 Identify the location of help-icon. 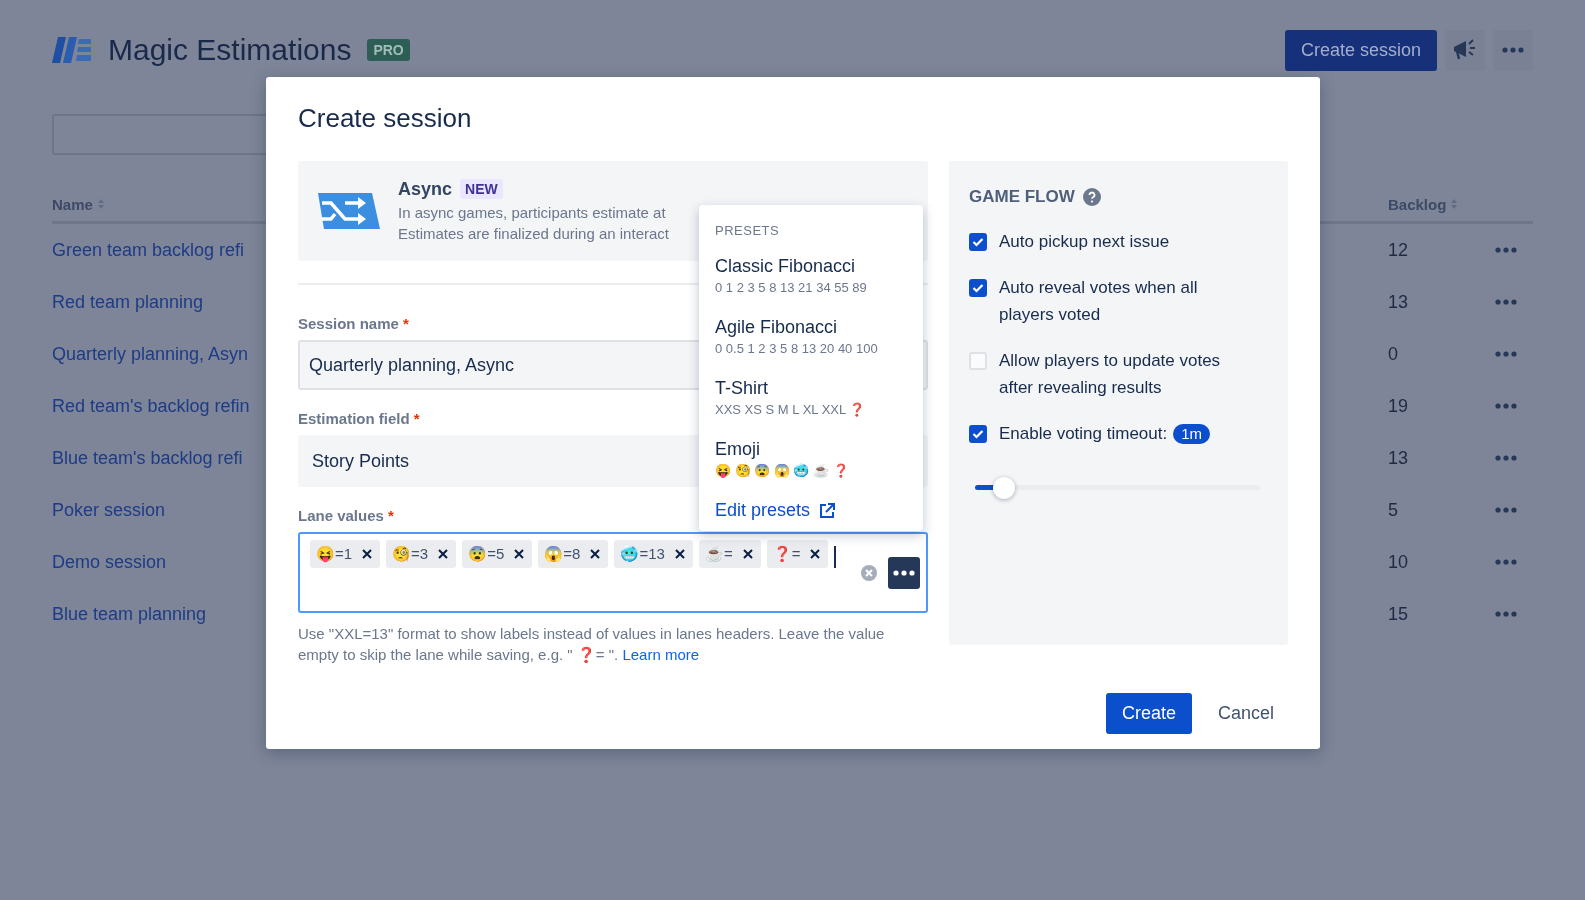
(1091, 197).